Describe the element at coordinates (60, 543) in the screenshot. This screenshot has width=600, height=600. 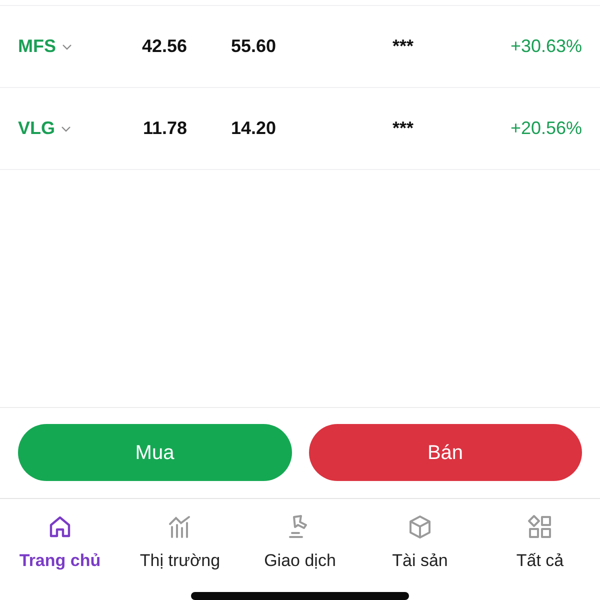
I see `nav-tab: Trang chủ` at that location.